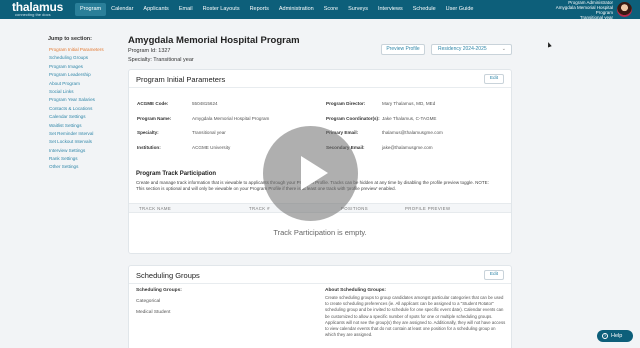  I want to click on nav-calendar: Calendar, so click(122, 9).